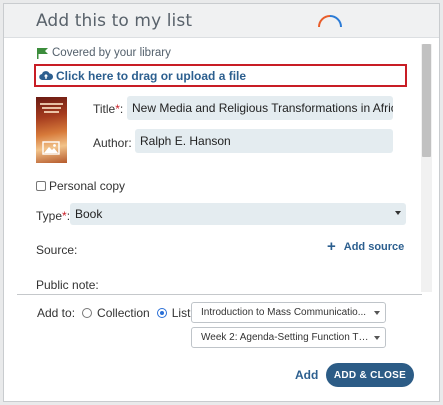  I want to click on author-field: Ralph E. Hanson, so click(264, 141).